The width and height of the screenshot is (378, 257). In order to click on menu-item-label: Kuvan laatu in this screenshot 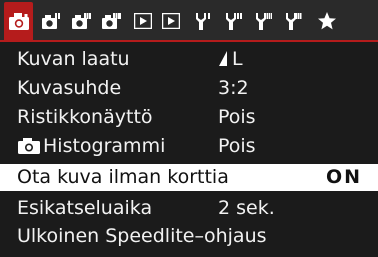, I will do `click(73, 59)`.